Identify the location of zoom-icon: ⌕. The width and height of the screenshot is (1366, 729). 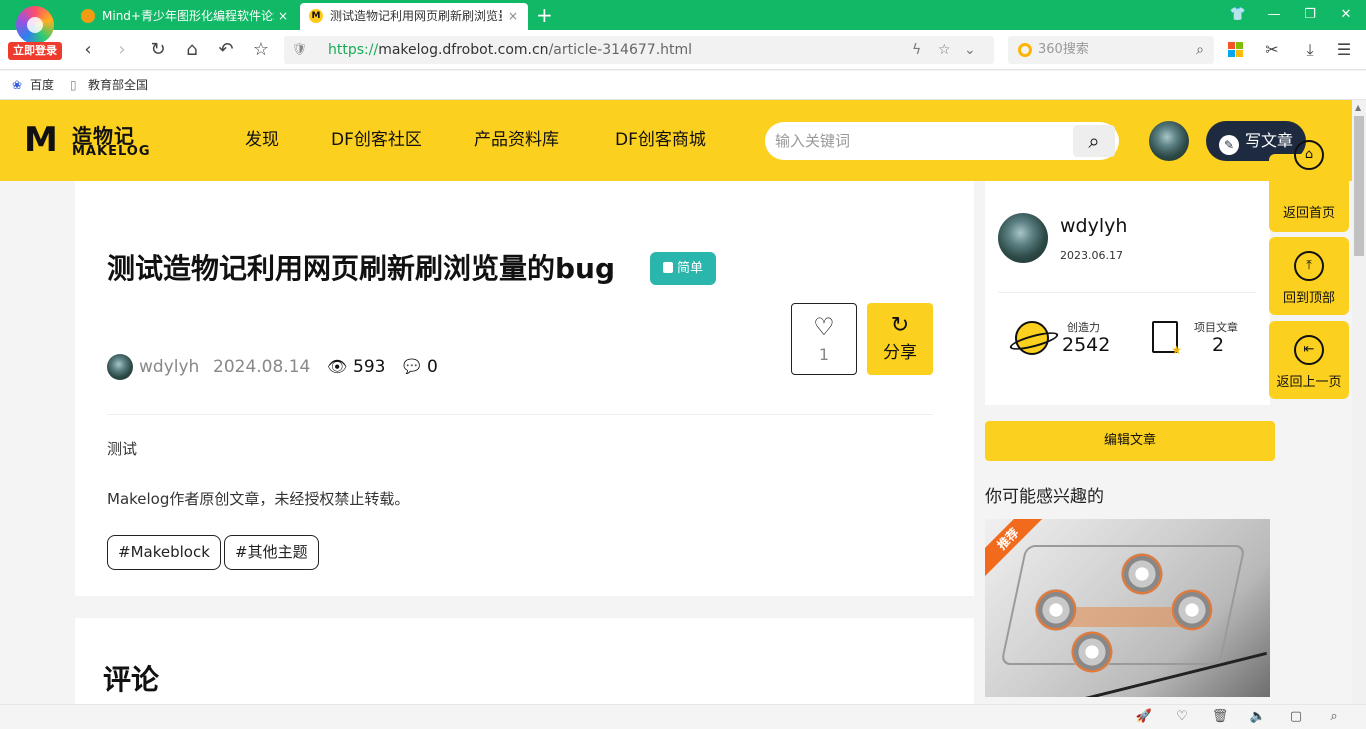
(1334, 717).